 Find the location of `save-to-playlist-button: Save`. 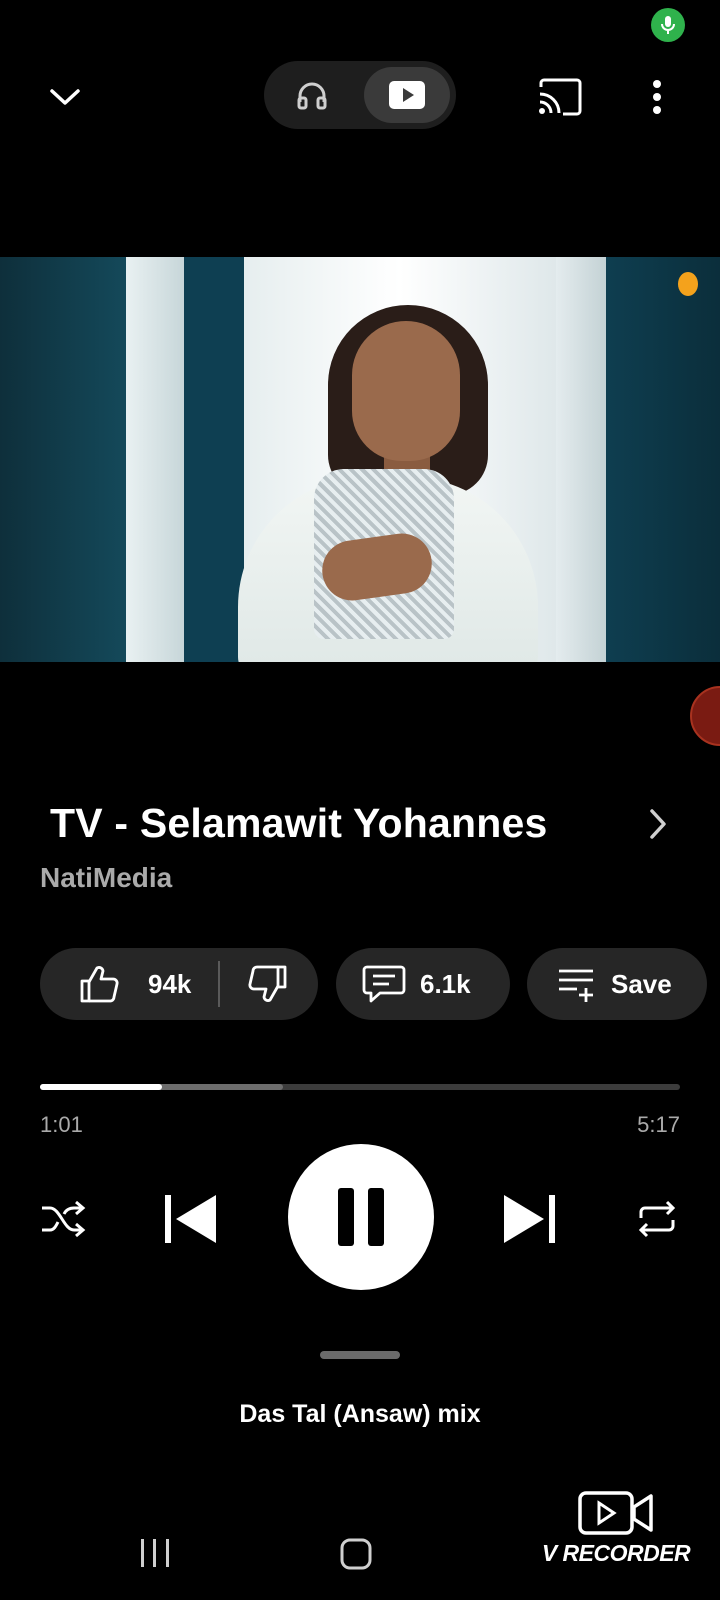

save-to-playlist-button: Save is located at coordinates (617, 984).